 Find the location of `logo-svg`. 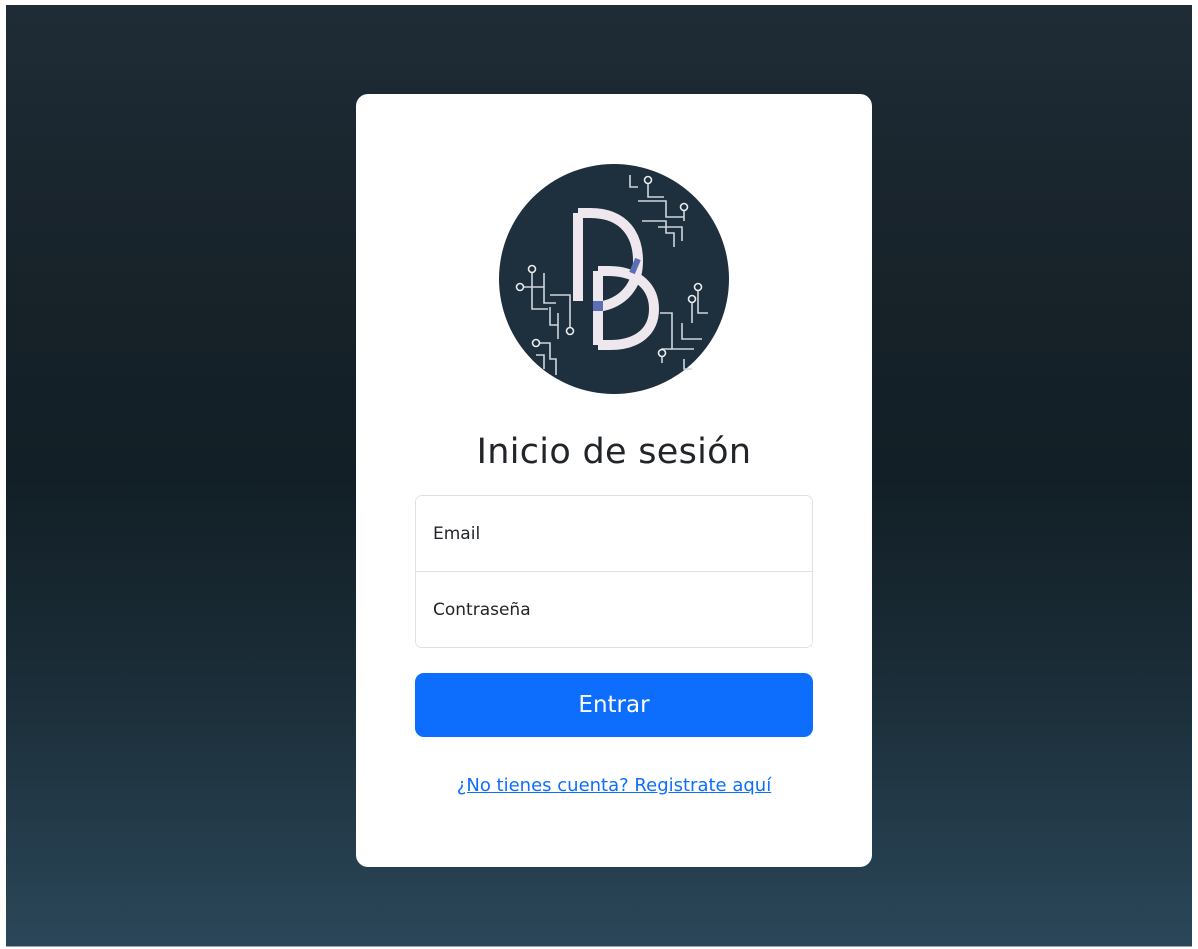

logo-svg is located at coordinates (614, 279).